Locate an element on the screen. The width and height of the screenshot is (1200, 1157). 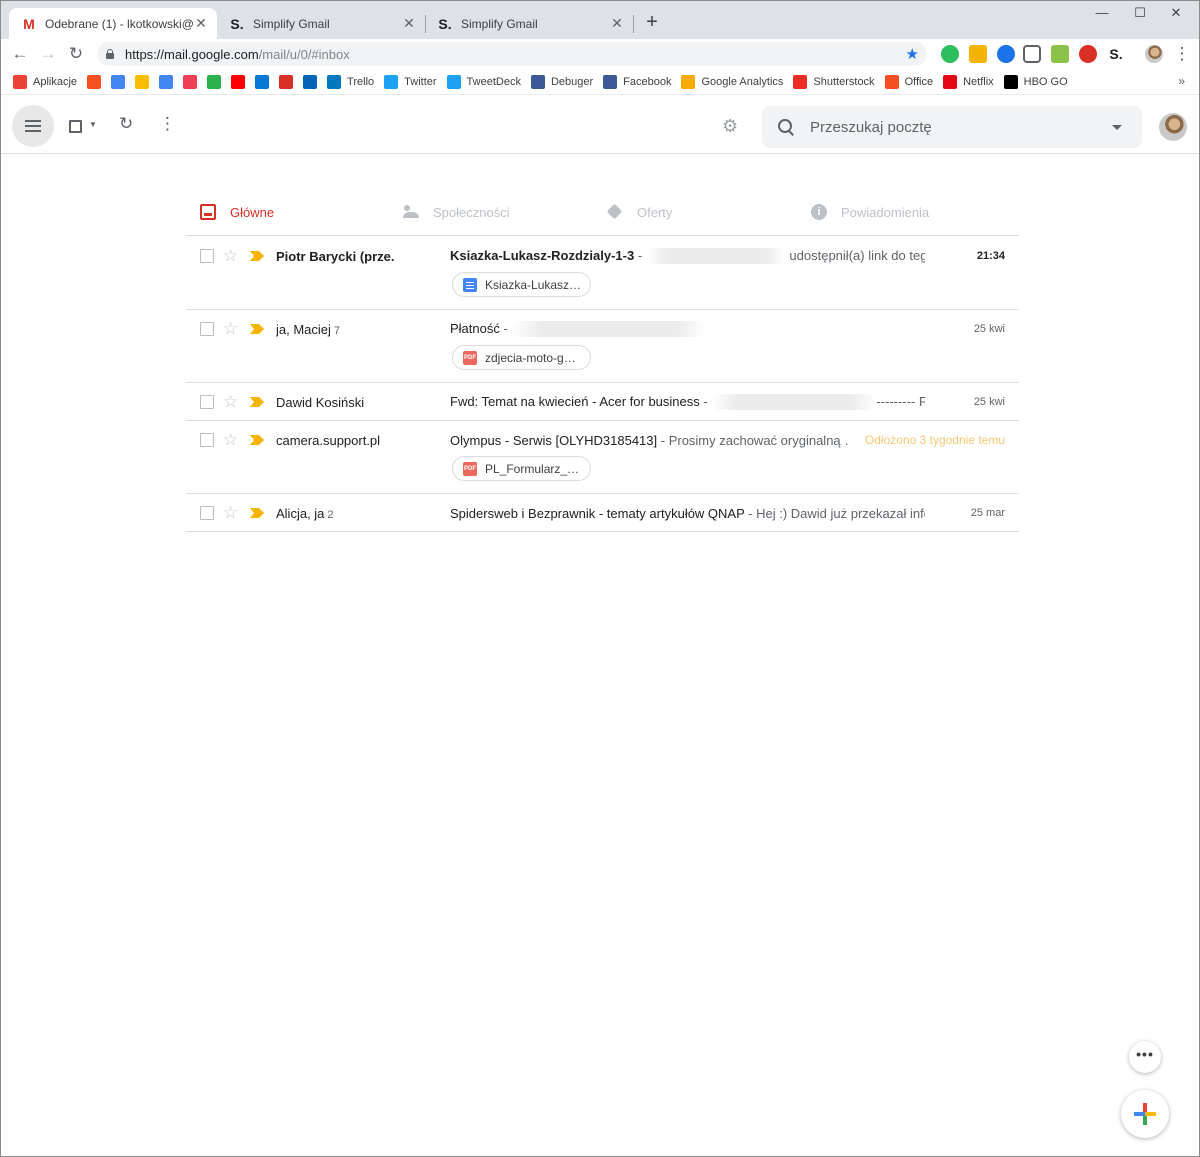
back-button: ← is located at coordinates (20, 54).